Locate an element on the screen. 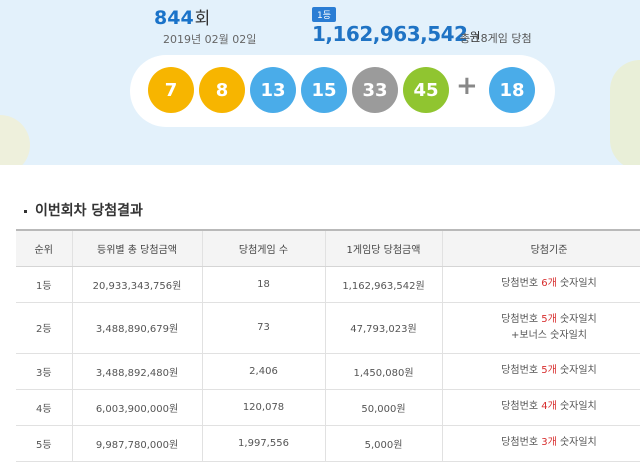 The height and width of the screenshot is (464, 640). header-per-game-prize: 1게임당 당첨금액 is located at coordinates (384, 248).